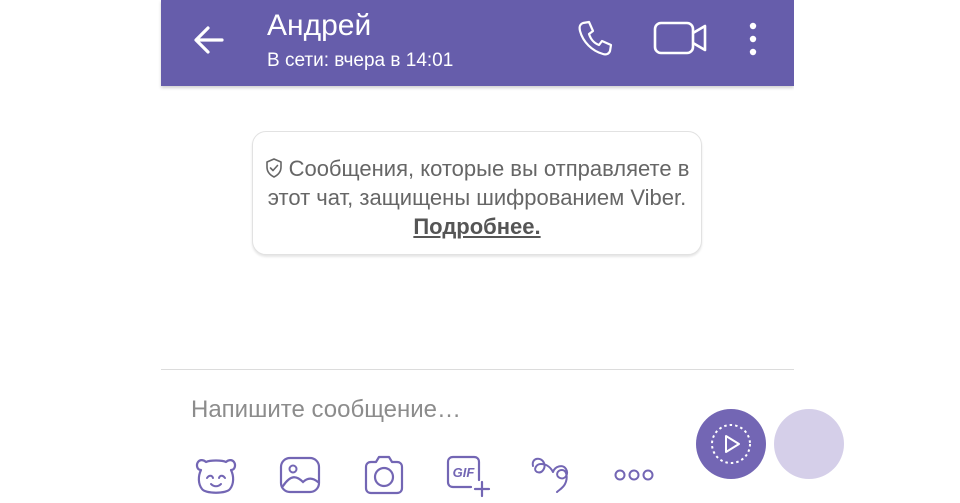 Image resolution: width=960 pixels, height=503 pixels. What do you see at coordinates (273, 168) in the screenshot?
I see `shield-icon` at bounding box center [273, 168].